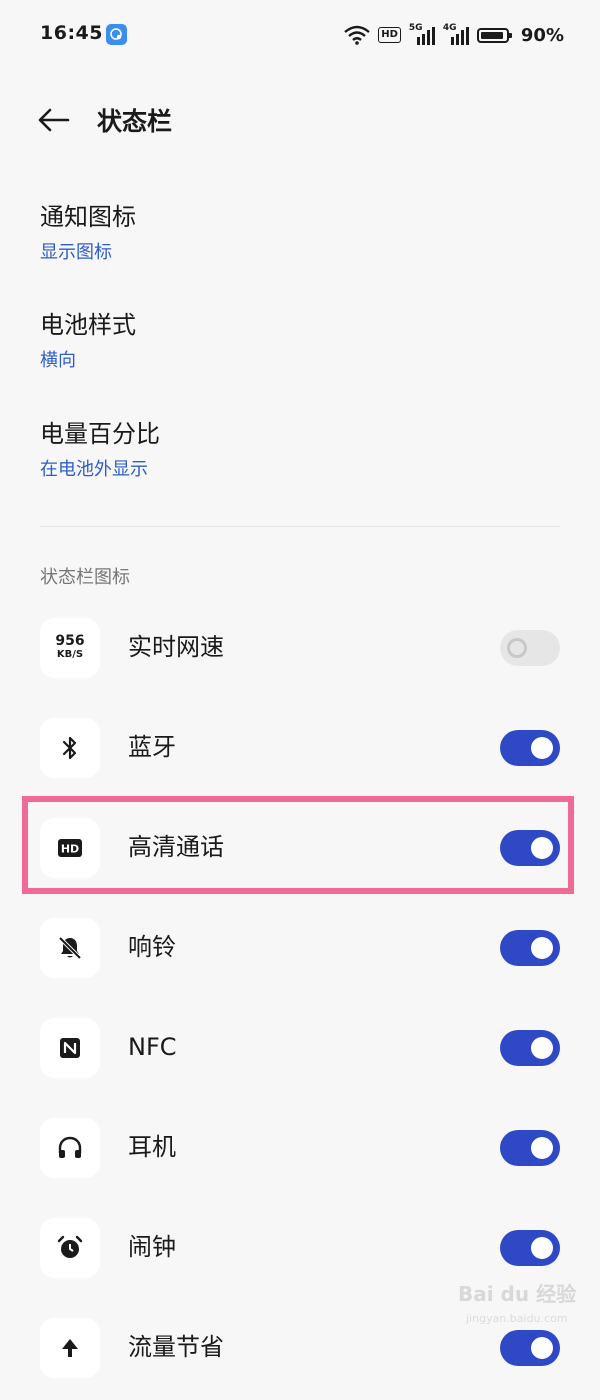 Image resolution: width=600 pixels, height=1400 pixels. Describe the element at coordinates (300, 1150) in the screenshot. I see `toggle-row-headphones: 耳机` at that location.